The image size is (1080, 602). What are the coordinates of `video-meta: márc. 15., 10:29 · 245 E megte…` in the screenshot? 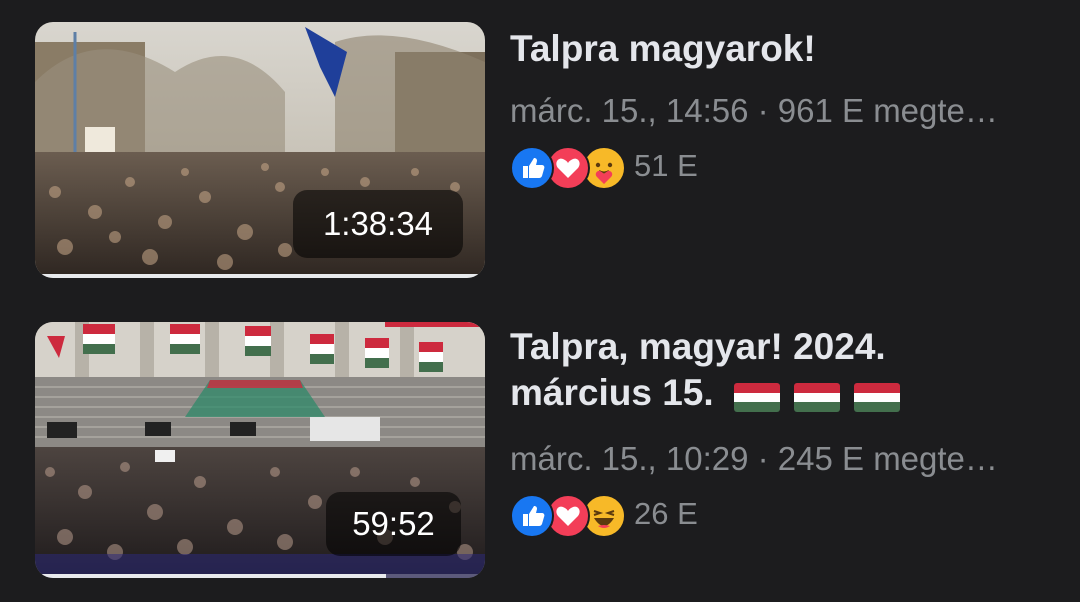 It's located at (754, 459).